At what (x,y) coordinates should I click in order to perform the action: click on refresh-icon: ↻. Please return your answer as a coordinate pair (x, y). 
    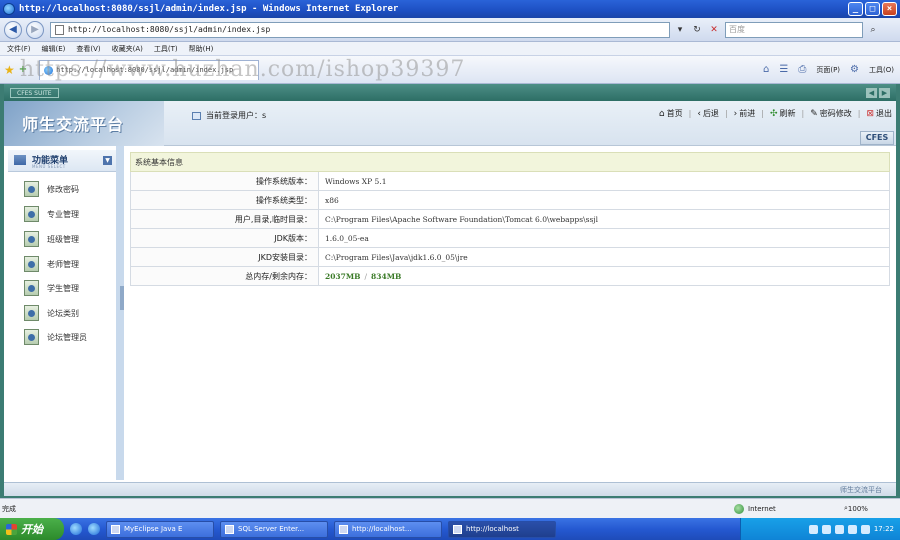
    Looking at the image, I should click on (697, 30).